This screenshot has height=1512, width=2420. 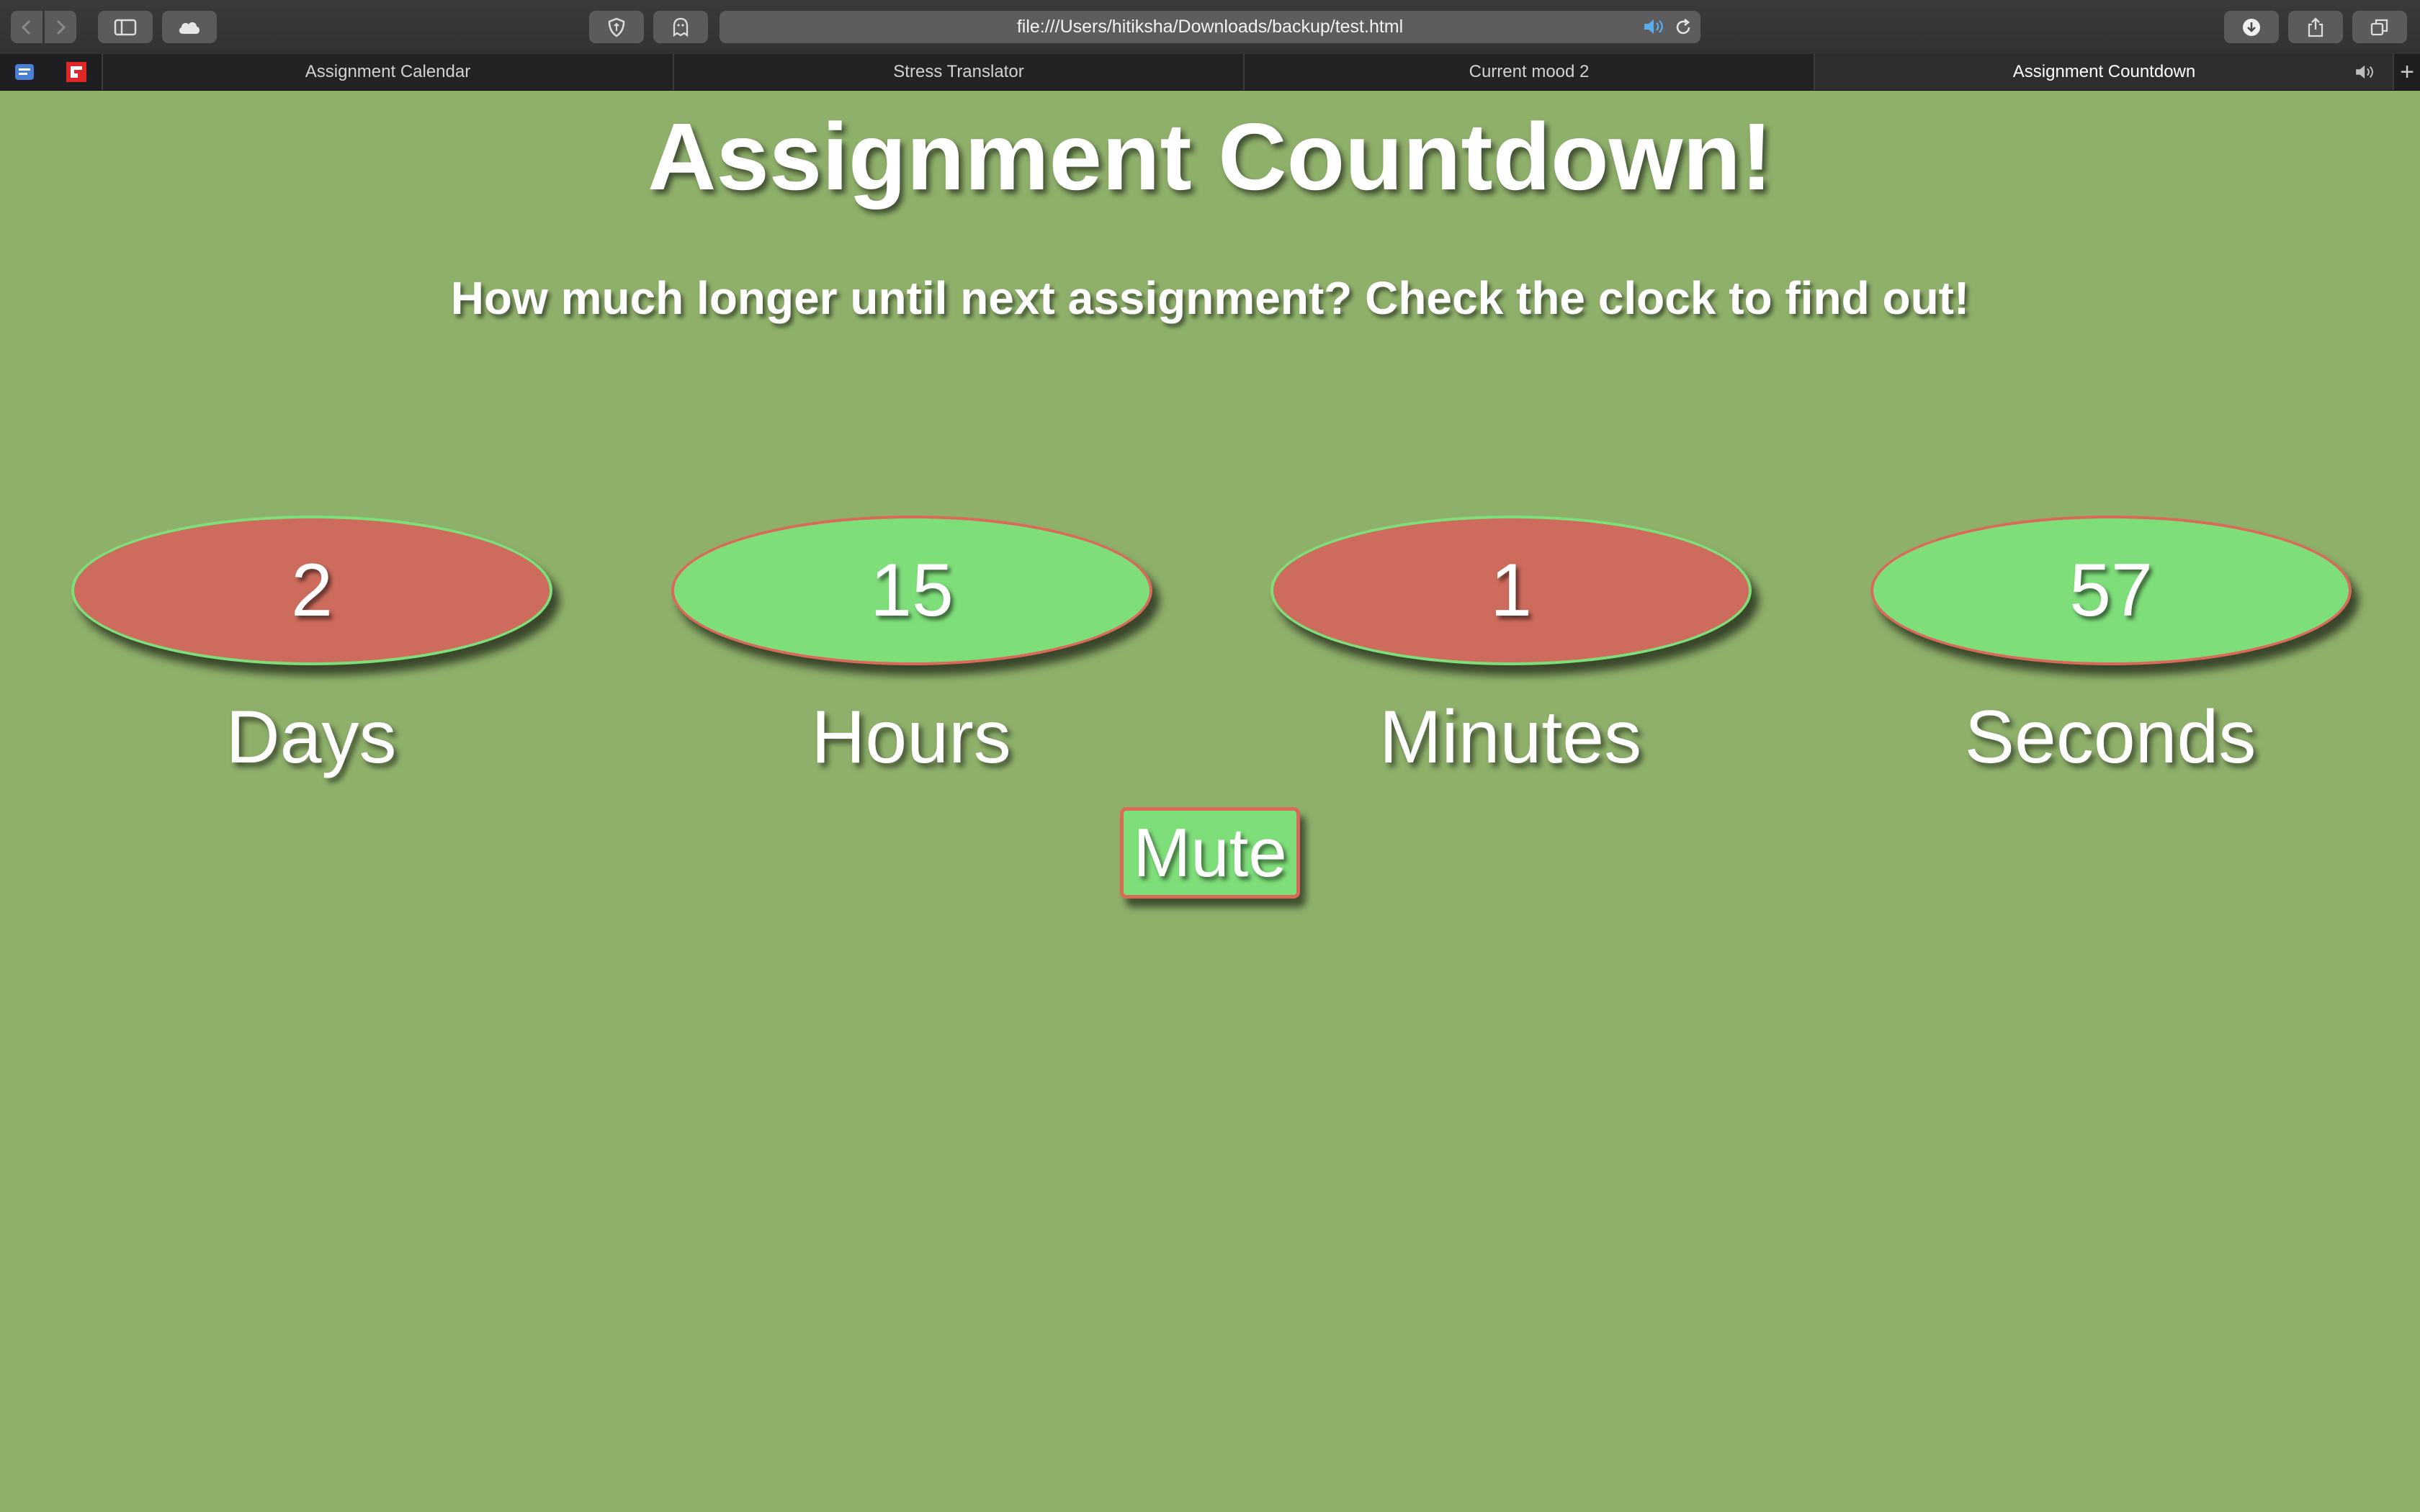 I want to click on pinned-tab-google-docs, so click(x=25, y=72).